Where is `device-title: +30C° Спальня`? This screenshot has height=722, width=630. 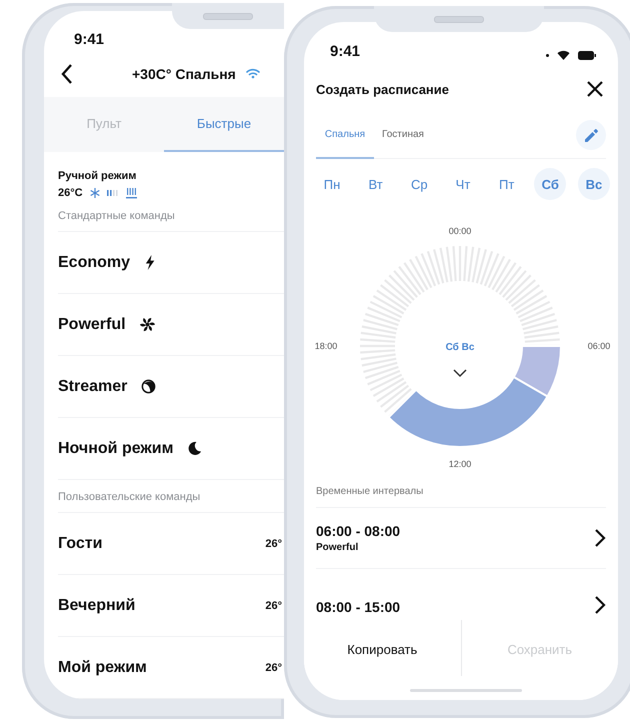 device-title: +30C° Спальня is located at coordinates (184, 74).